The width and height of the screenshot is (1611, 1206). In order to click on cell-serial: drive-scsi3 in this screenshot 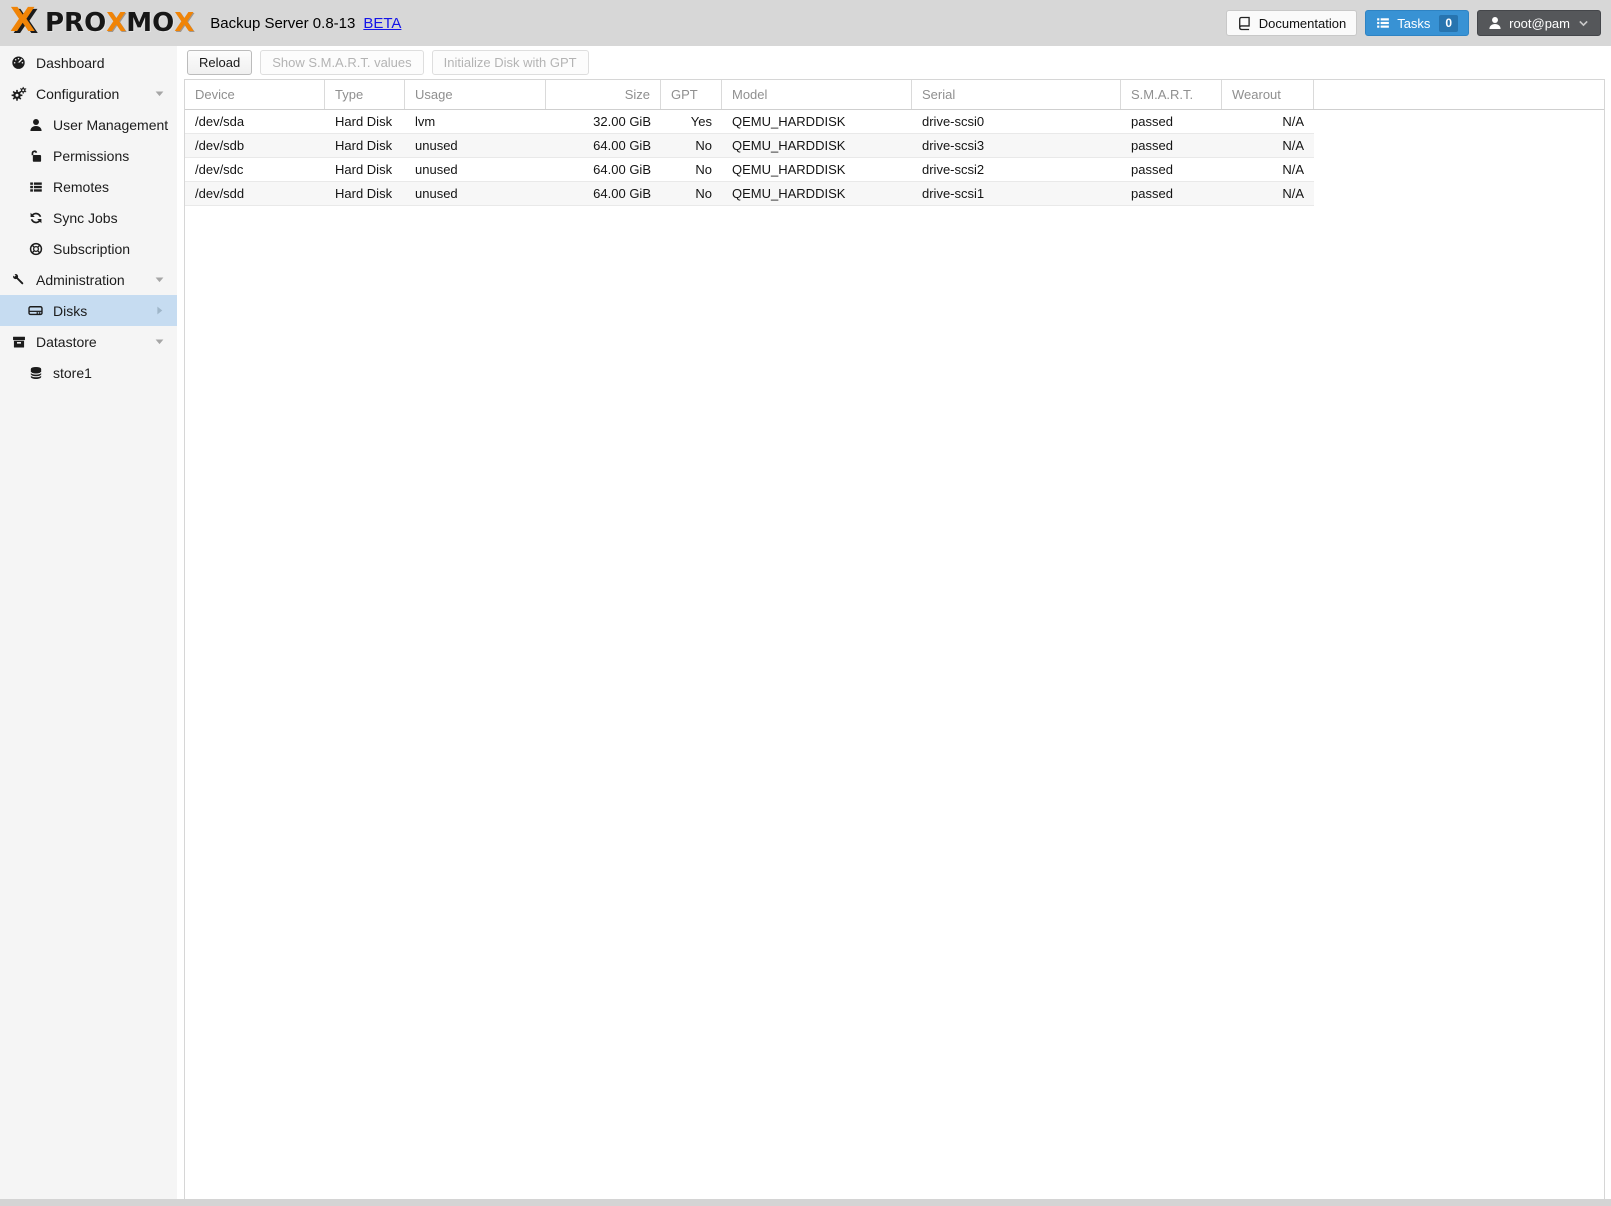, I will do `click(953, 145)`.